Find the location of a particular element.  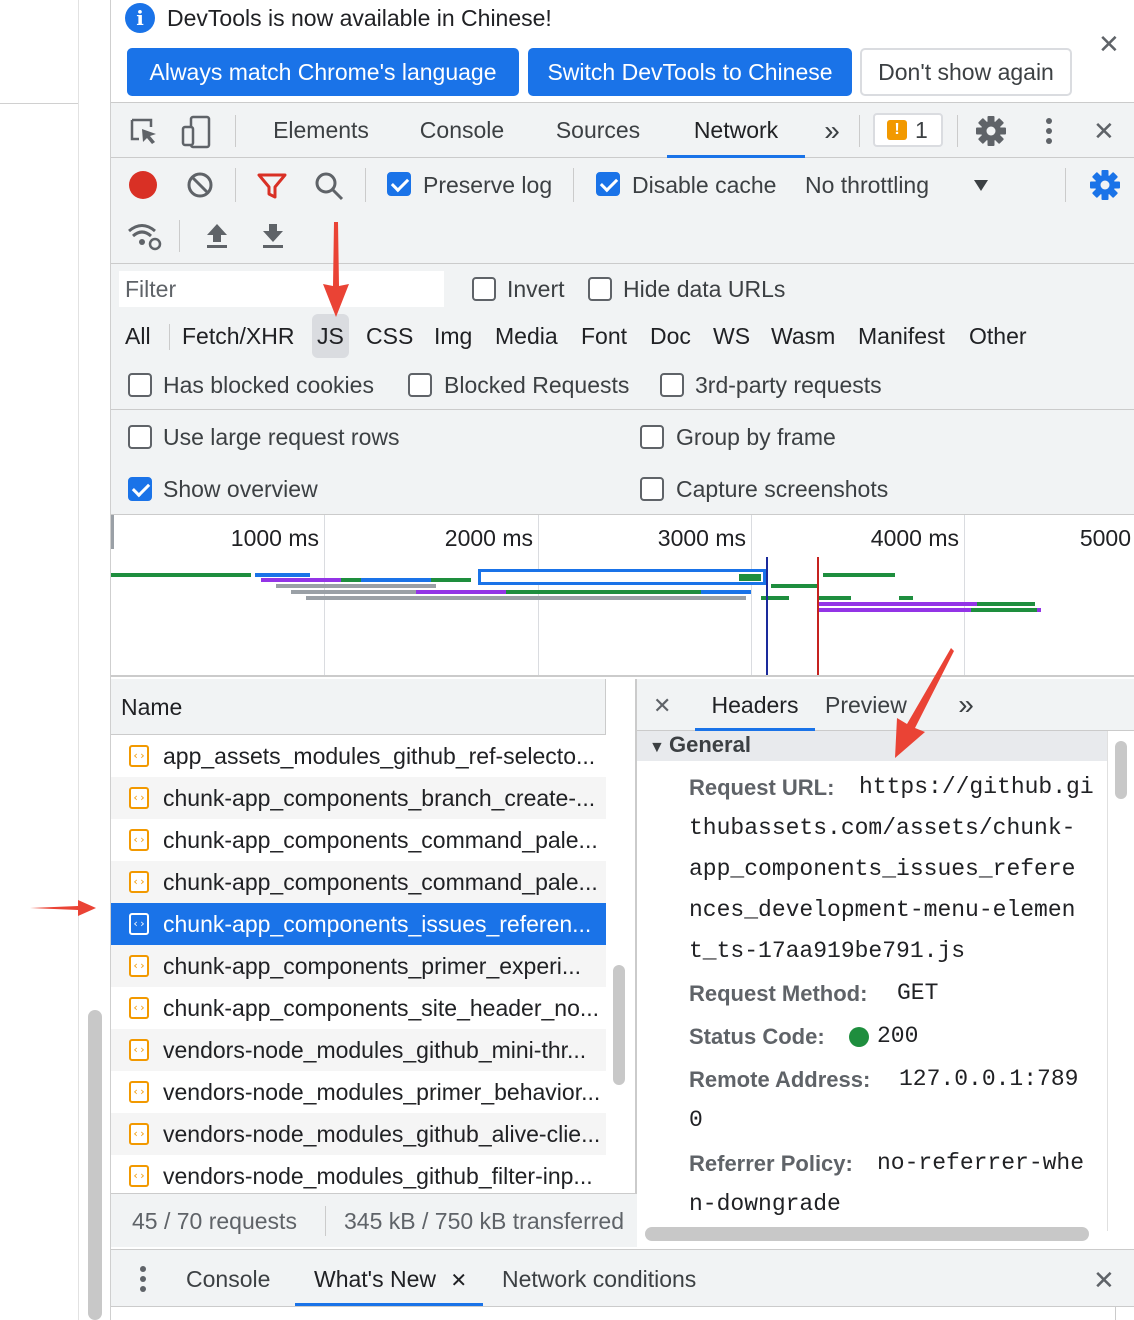

search-icon is located at coordinates (329, 186).